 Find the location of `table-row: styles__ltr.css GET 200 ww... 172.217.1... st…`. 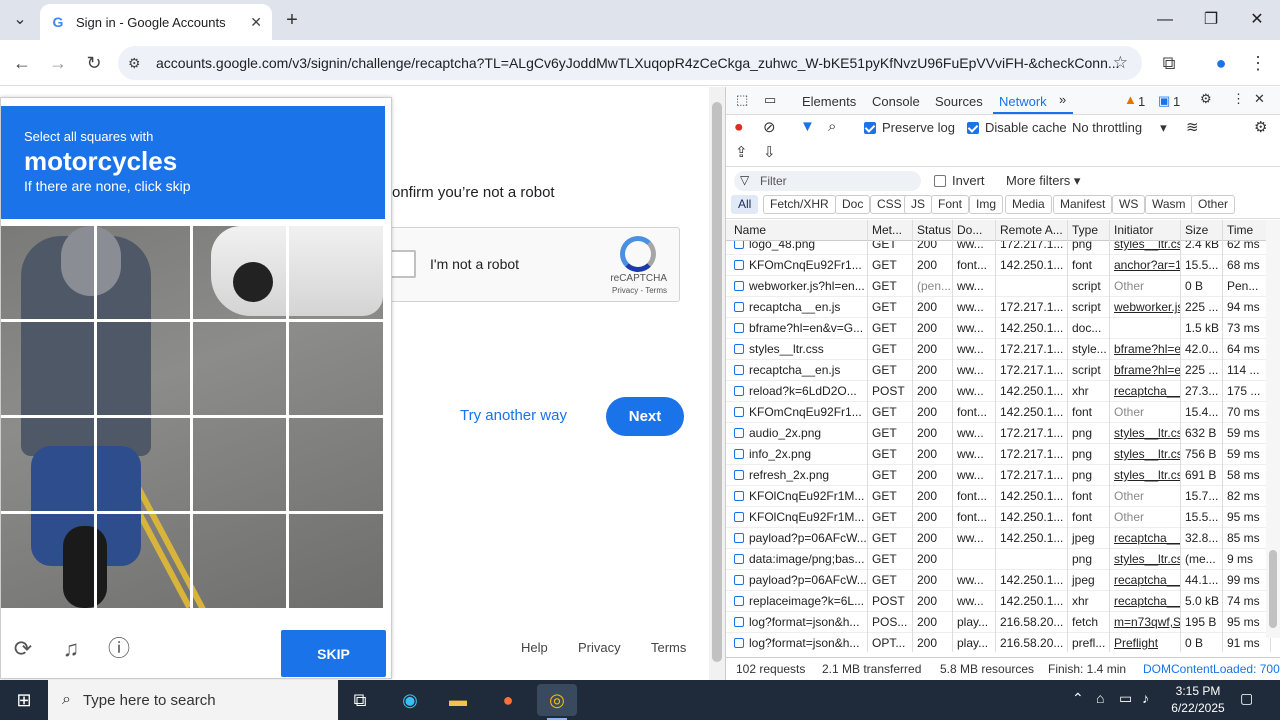

table-row: styles__ltr.css GET 200 ww... 172.217.1... st… is located at coordinates (998, 349).